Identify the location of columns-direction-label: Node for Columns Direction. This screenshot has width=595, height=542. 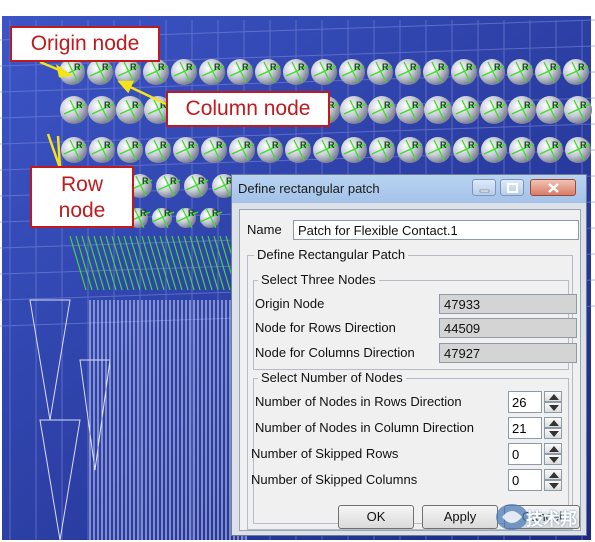
(335, 352).